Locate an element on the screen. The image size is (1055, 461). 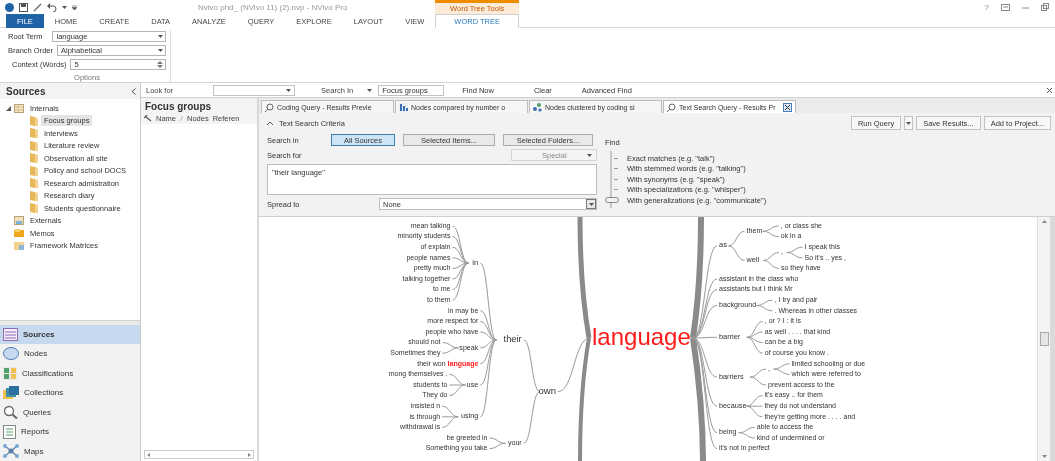
memo-icon is located at coordinates (19, 233).